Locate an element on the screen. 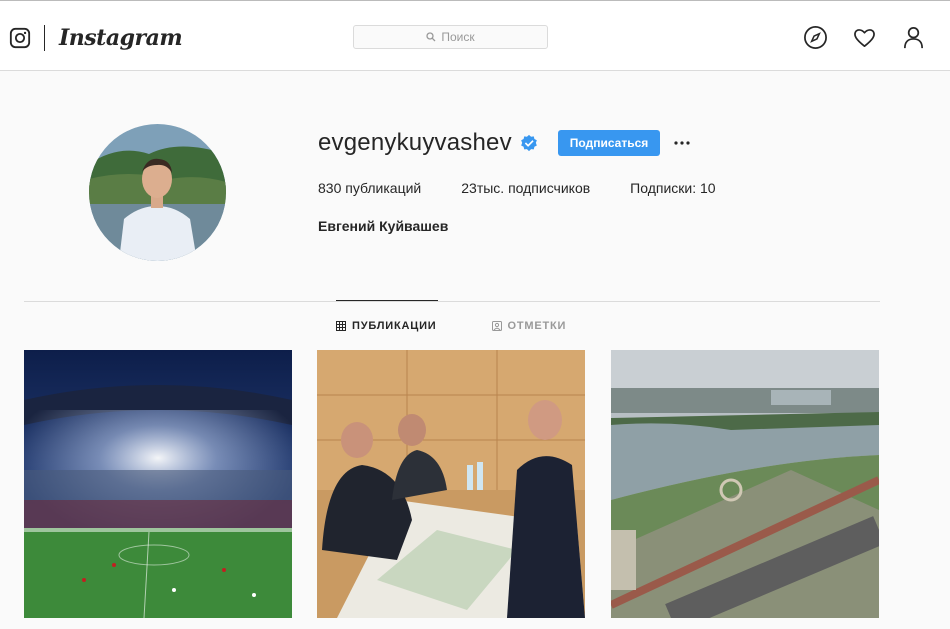  search-placeholder: Поиск is located at coordinates (458, 37).